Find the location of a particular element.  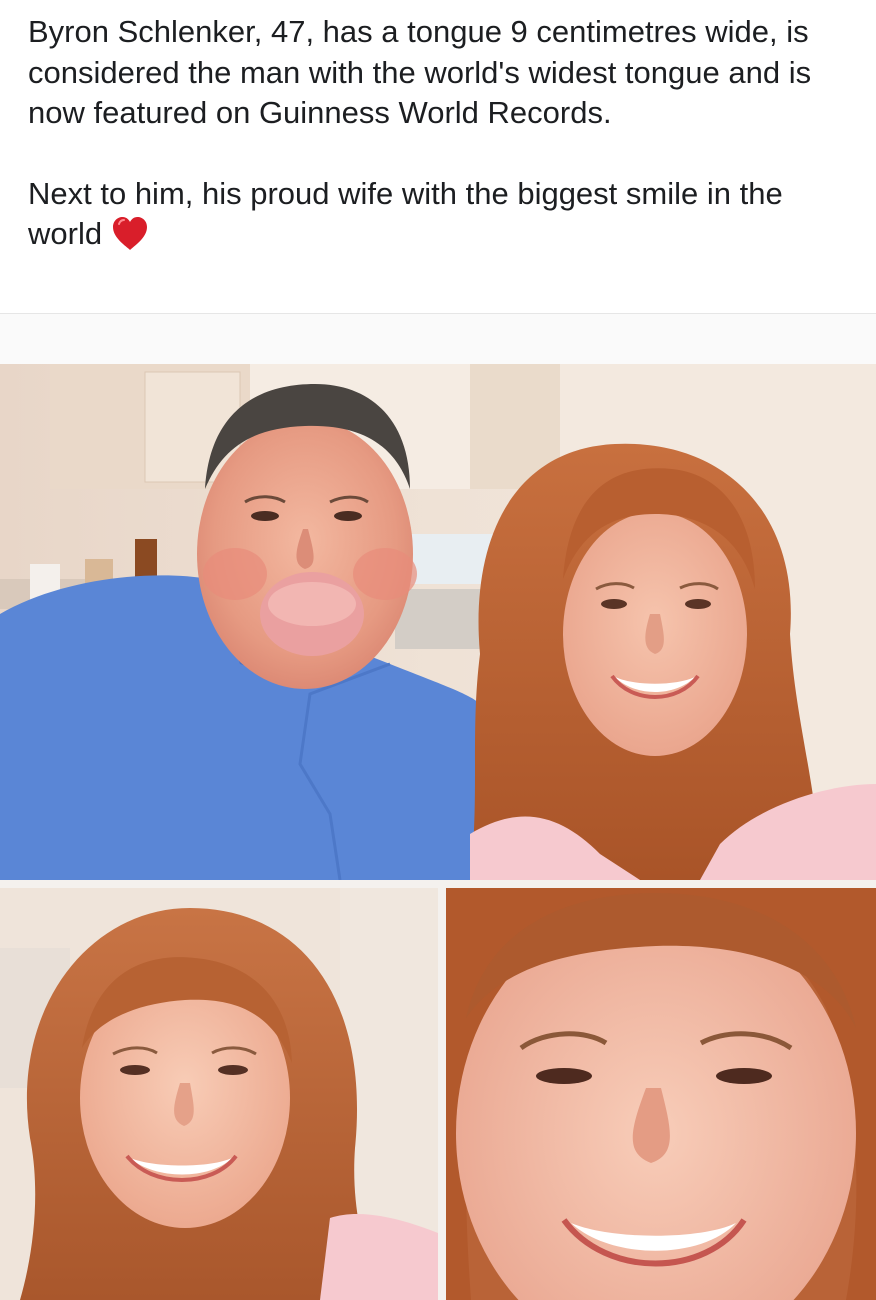

heart-icon is located at coordinates (130, 233).